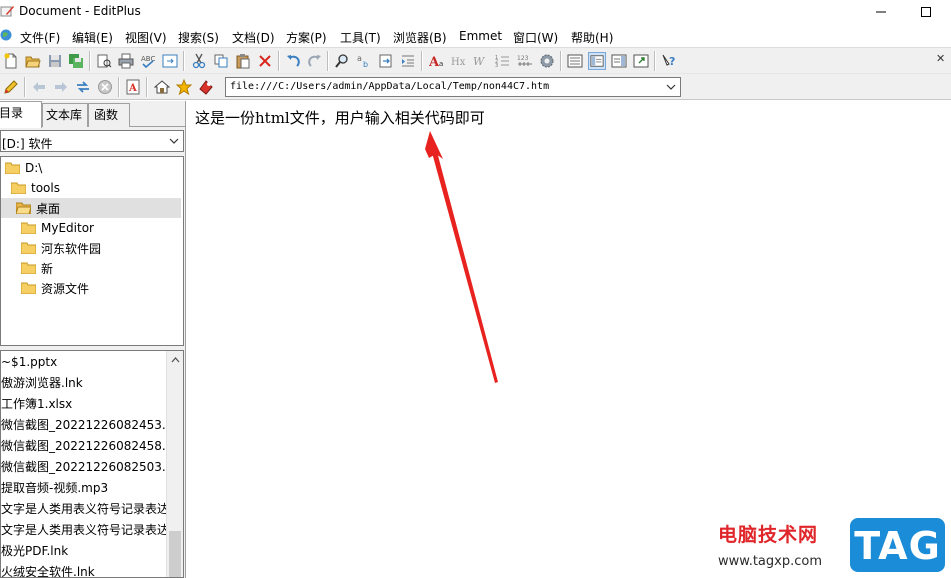  Describe the element at coordinates (34, 551) in the screenshot. I see `file-item: 极光PDF.lnk` at that location.